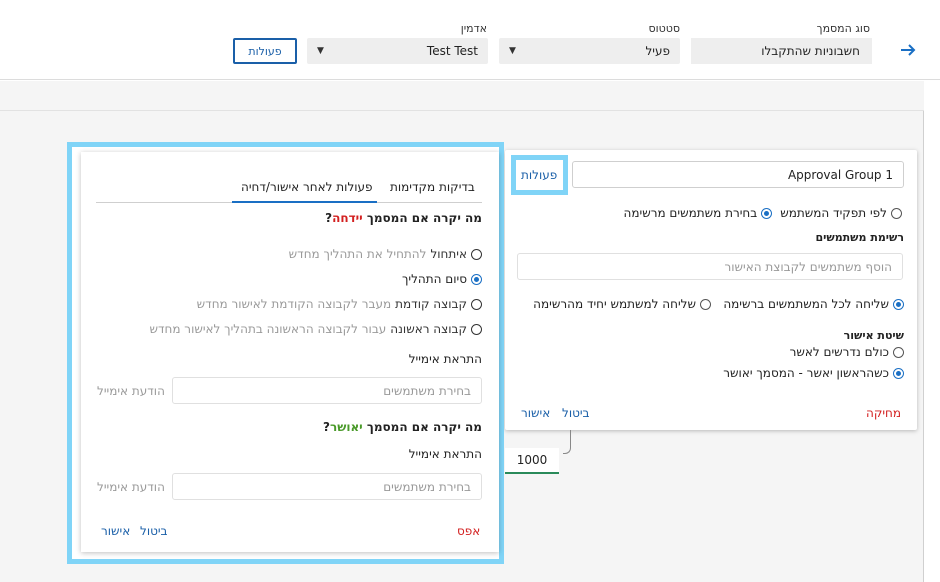 The width and height of the screenshot is (940, 582). I want to click on send-all-label: שליחה לכל המשתמשים ברשימה, so click(806, 304).